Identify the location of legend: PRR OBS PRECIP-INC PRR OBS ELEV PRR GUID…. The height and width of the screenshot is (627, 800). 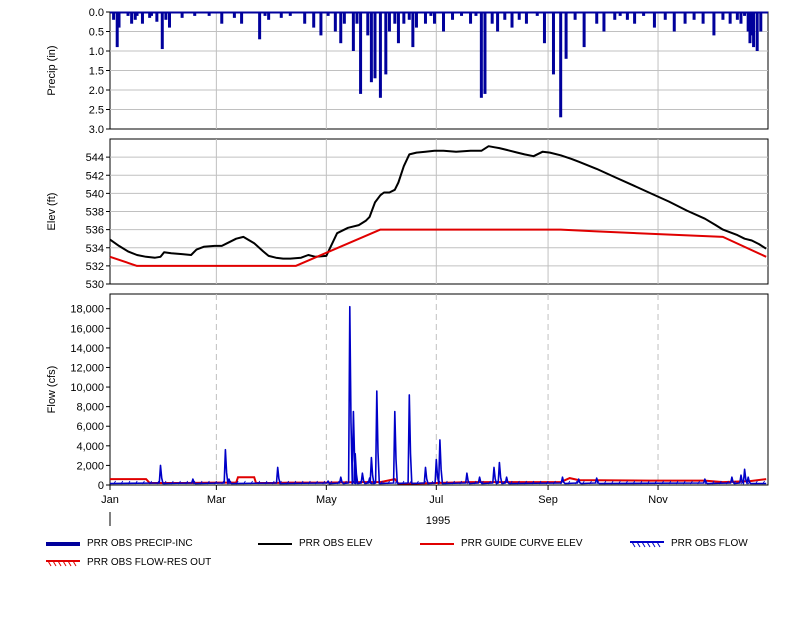
(416, 556).